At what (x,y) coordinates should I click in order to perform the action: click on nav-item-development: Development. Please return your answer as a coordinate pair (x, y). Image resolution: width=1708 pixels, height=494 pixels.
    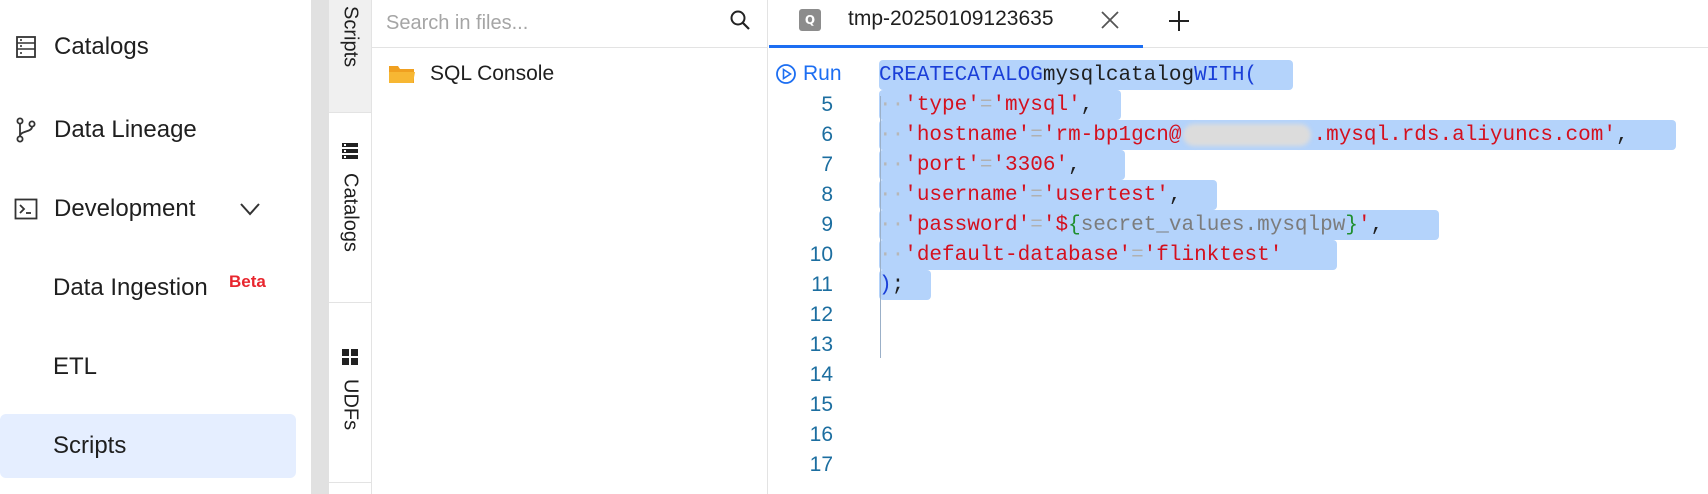
    Looking at the image, I should click on (148, 209).